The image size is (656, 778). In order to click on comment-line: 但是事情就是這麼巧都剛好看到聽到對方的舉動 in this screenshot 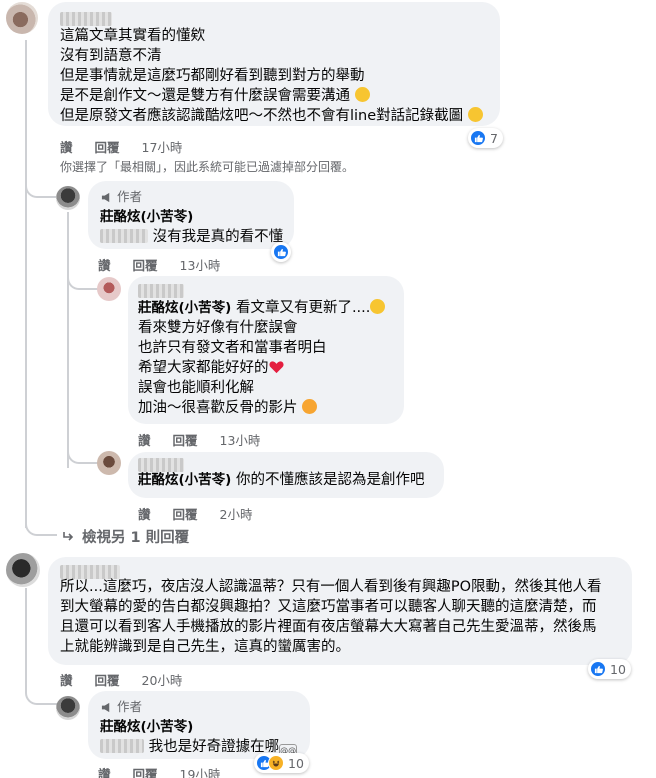, I will do `click(212, 76)`.